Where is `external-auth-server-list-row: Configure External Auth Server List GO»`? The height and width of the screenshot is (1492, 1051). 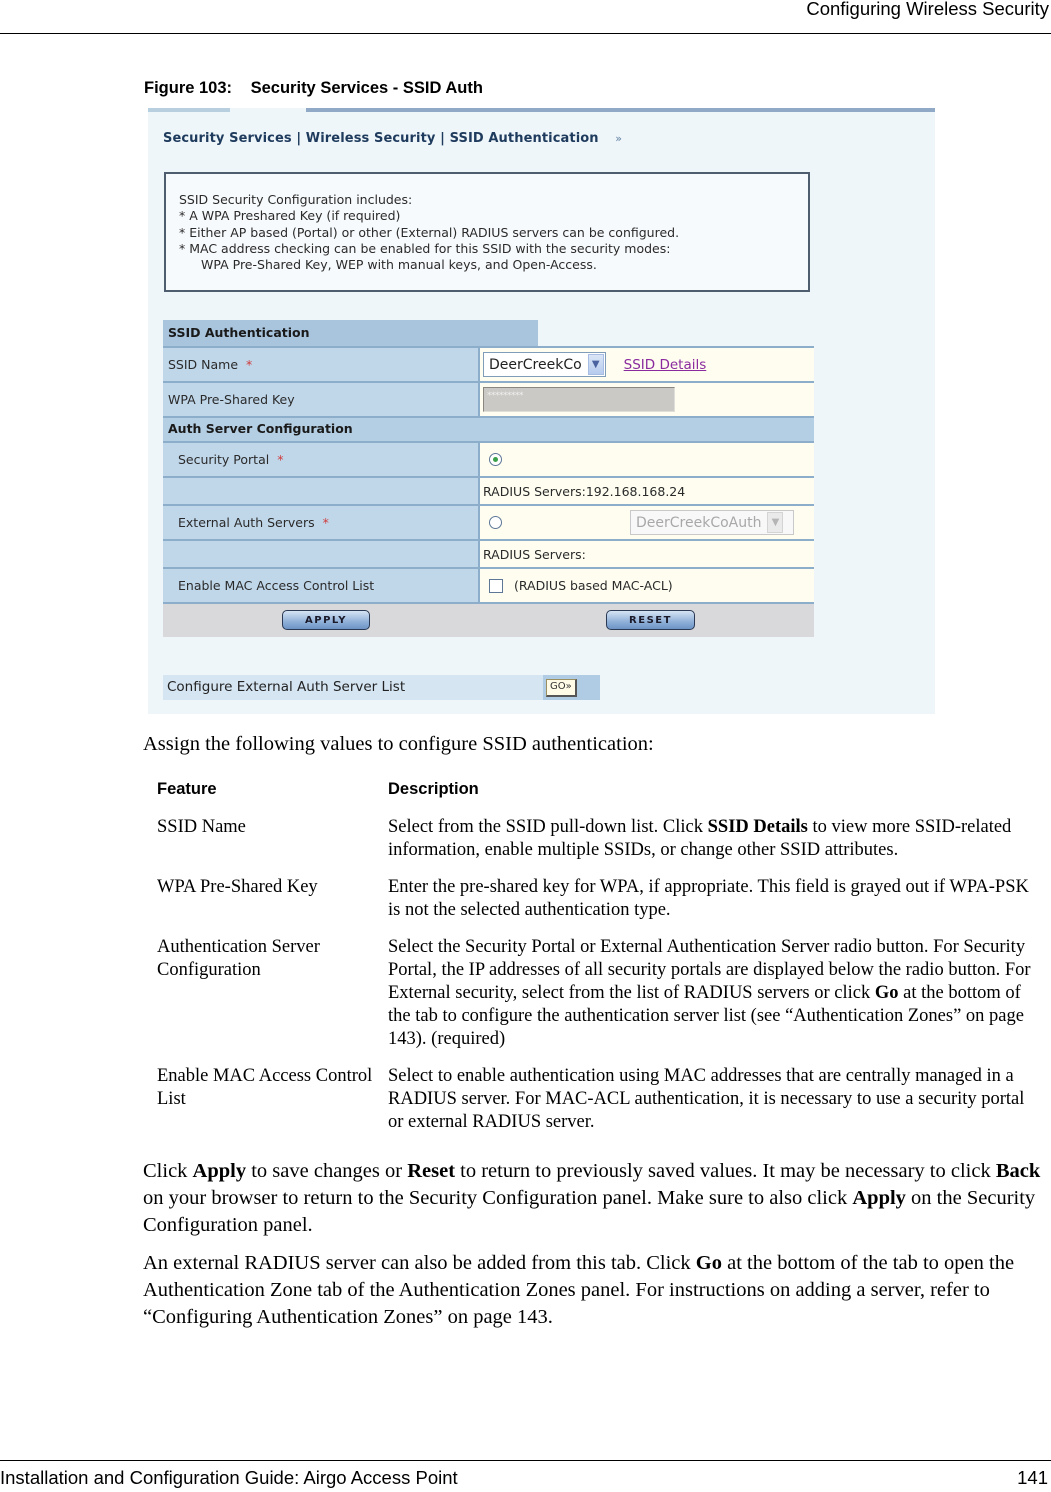
external-auth-server-list-row: Configure External Auth Server List GO» is located at coordinates (381, 687).